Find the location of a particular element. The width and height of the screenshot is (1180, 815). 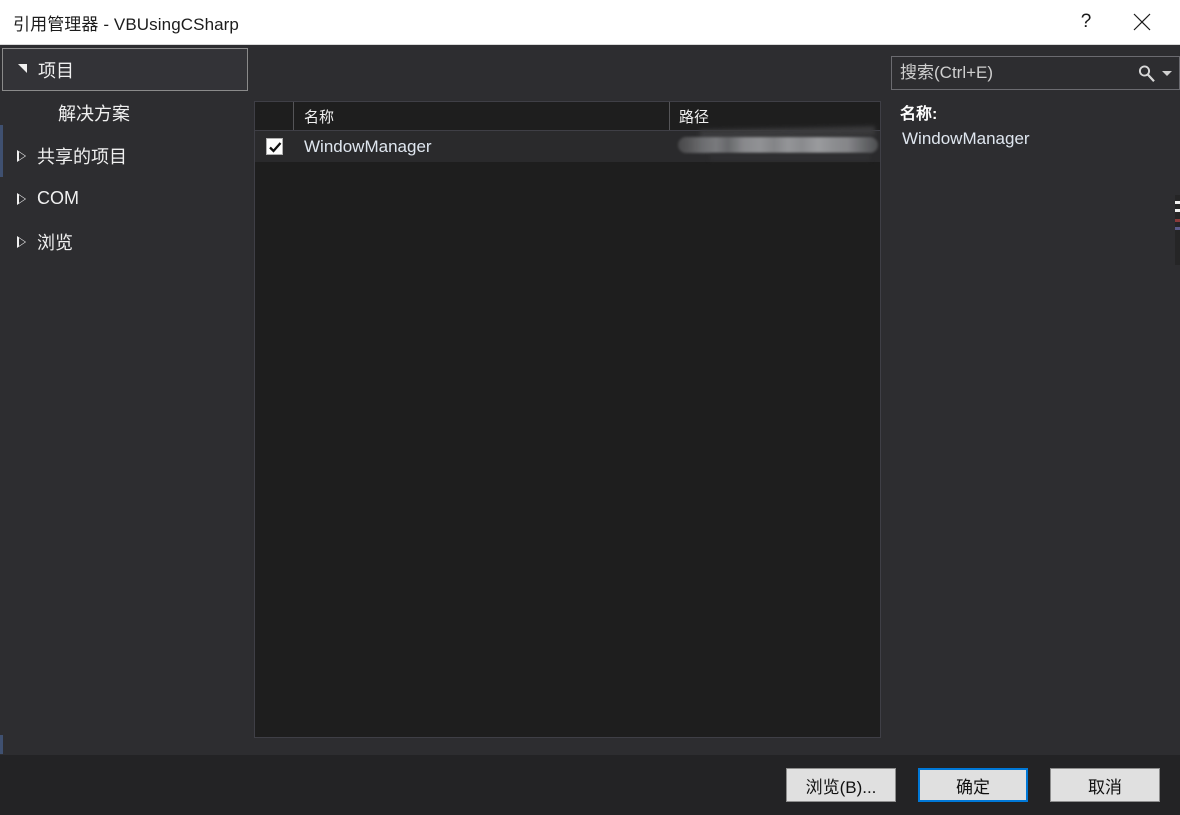

help-button: ? is located at coordinates (1086, 22).